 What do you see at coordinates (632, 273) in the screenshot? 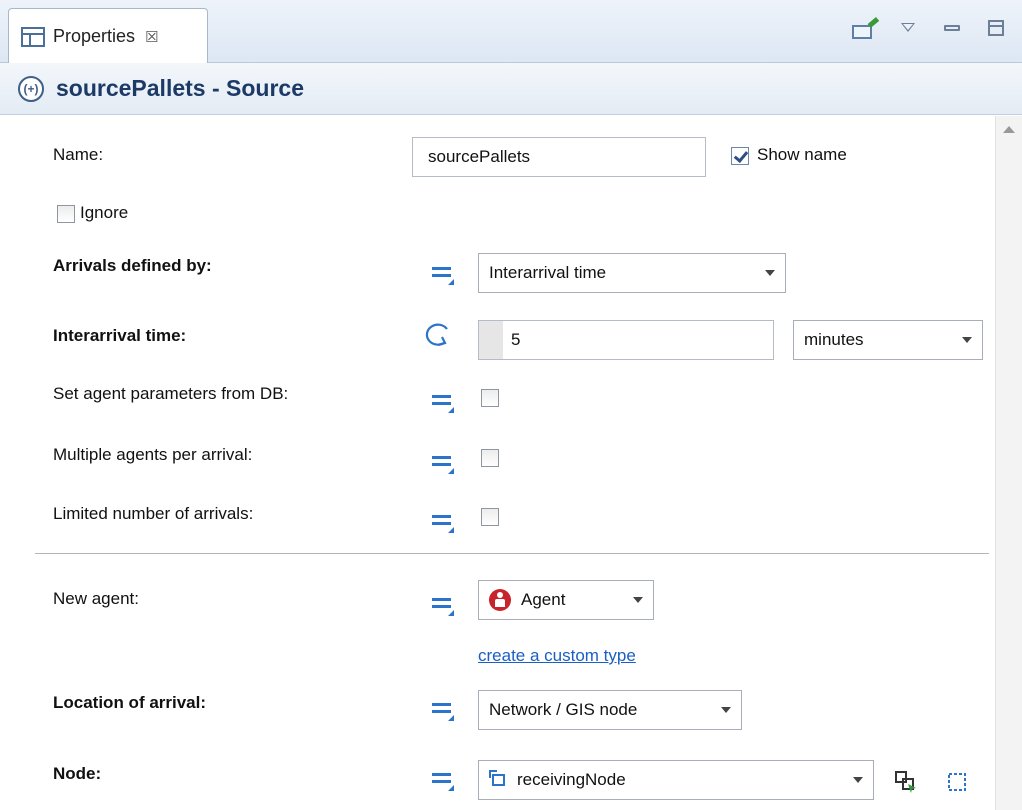
I see `arrivals-defined-by-dropdown: Interarrival time` at bounding box center [632, 273].